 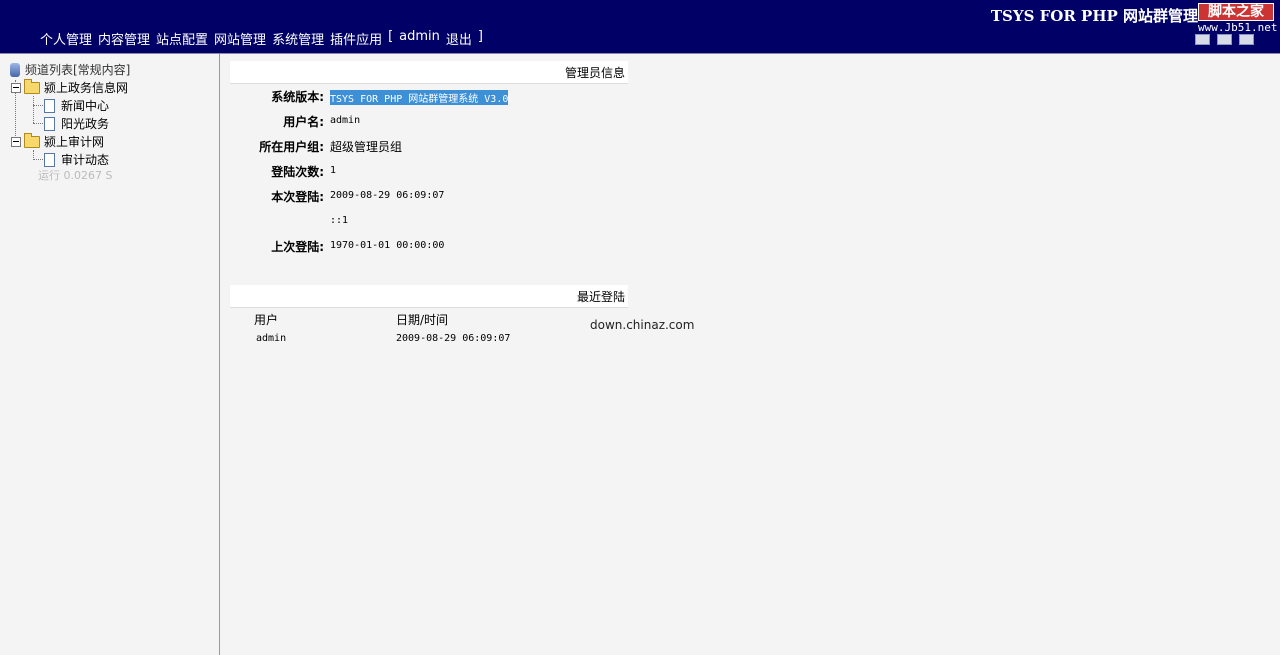 I want to click on tree-root: 频道列表[常规内容], so click(x=70, y=69).